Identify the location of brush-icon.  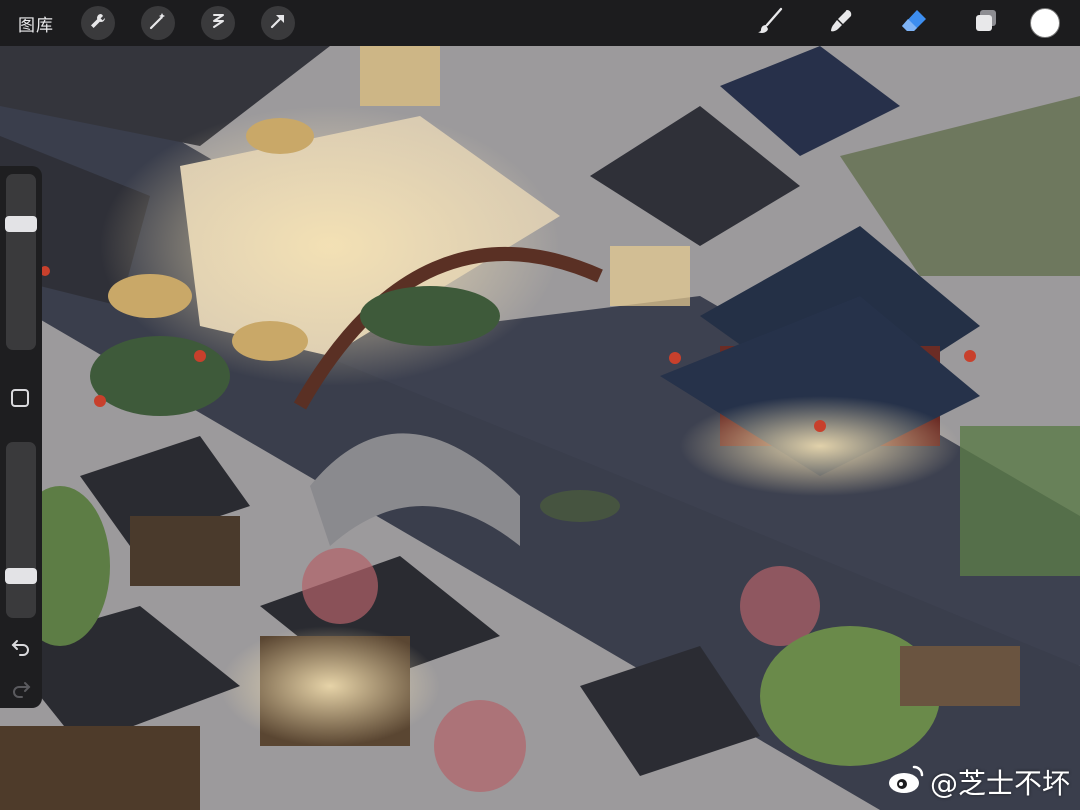
(770, 23).